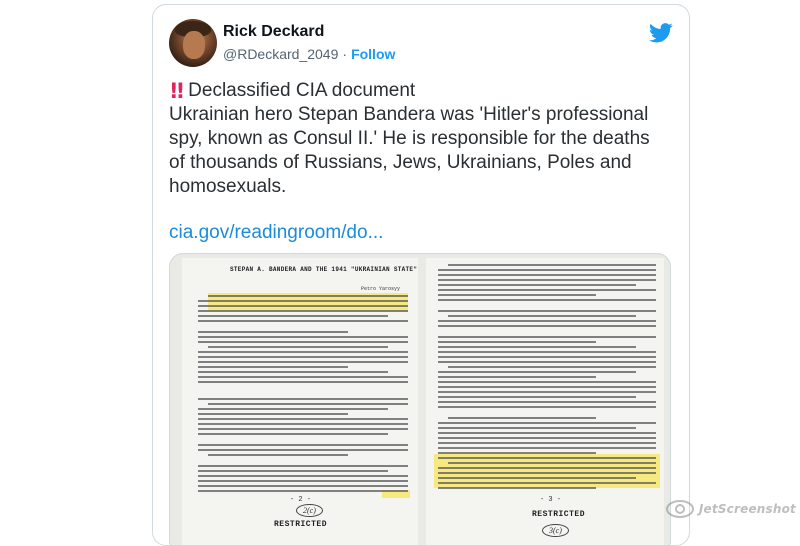 The height and width of the screenshot is (546, 800). What do you see at coordinates (373, 54) in the screenshot?
I see `follow-button: Follow` at bounding box center [373, 54].